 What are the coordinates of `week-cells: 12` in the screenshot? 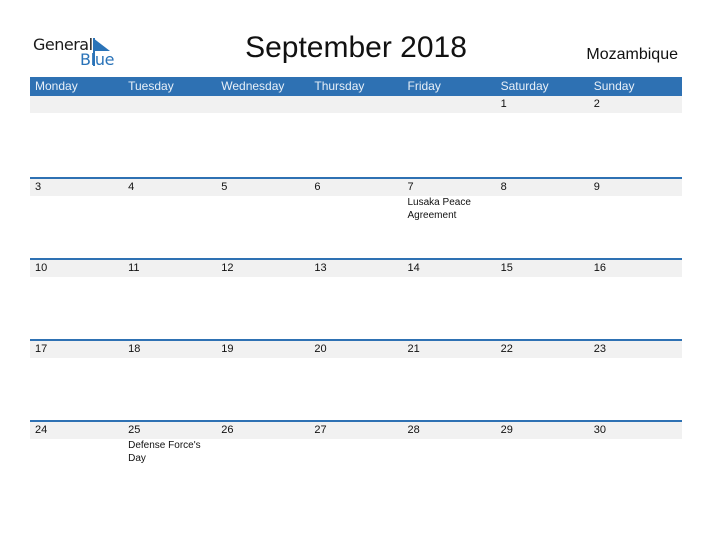 It's located at (356, 104).